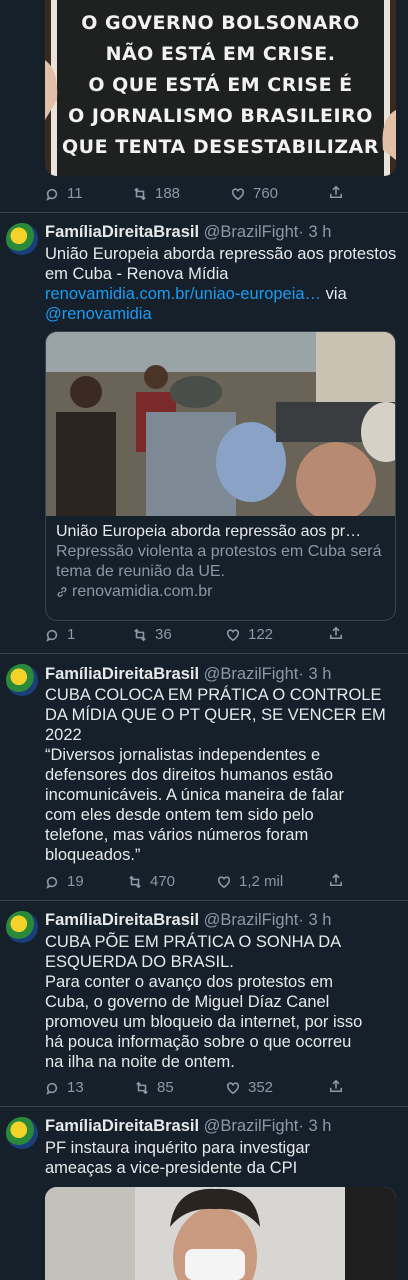  I want to click on card-domain: renovamidia.com.br, so click(220, 592).